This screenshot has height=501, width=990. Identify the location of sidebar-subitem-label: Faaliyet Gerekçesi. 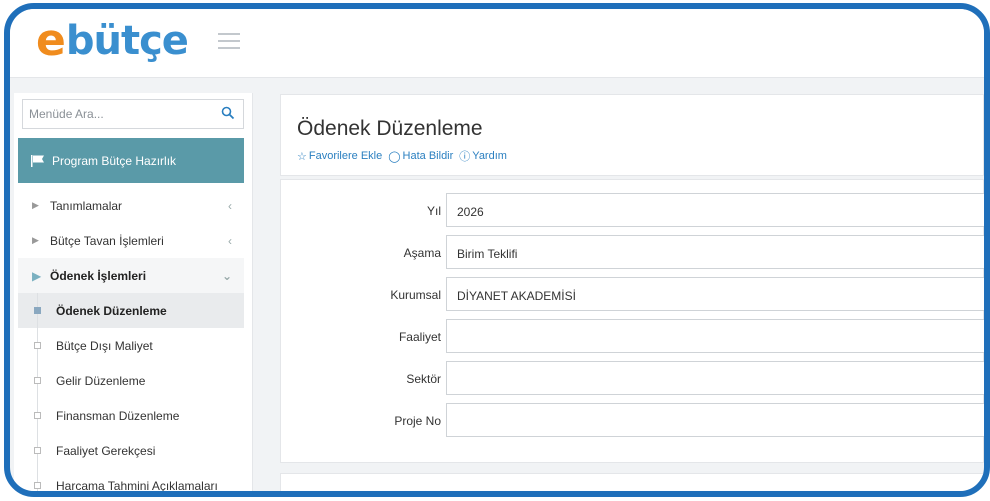
(106, 450).